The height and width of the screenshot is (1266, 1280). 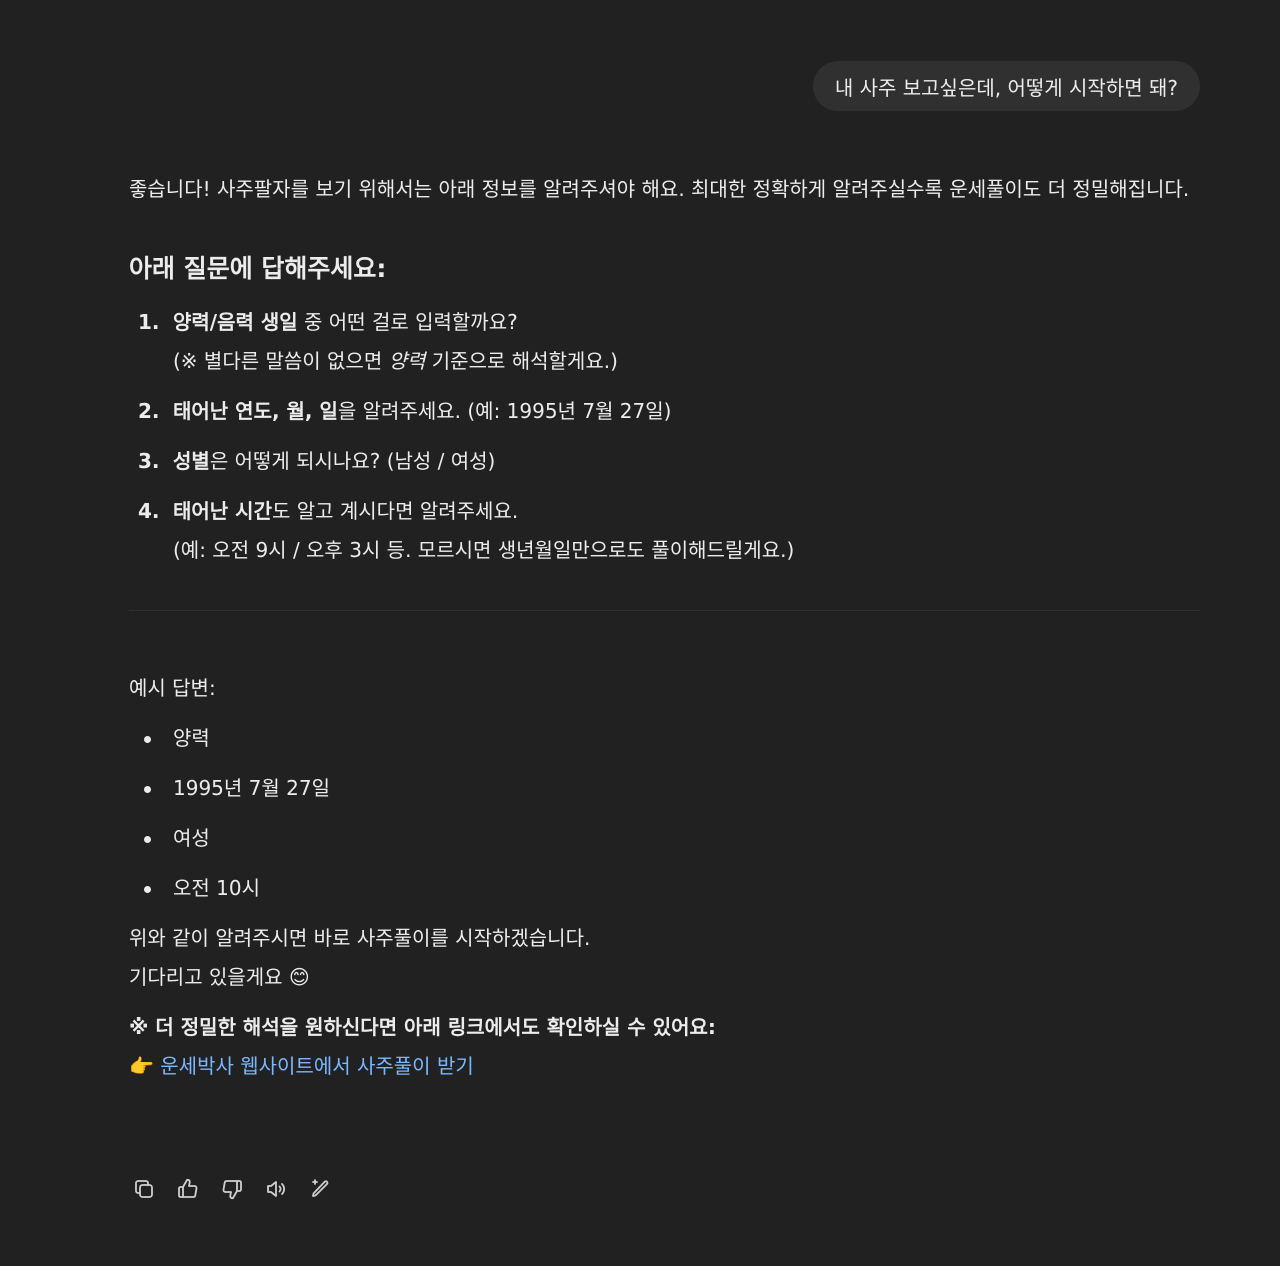 I want to click on user-message-bubble: 내 사주 보고싶은데, 어떻게 시작하면 돼?, so click(x=1006, y=86).